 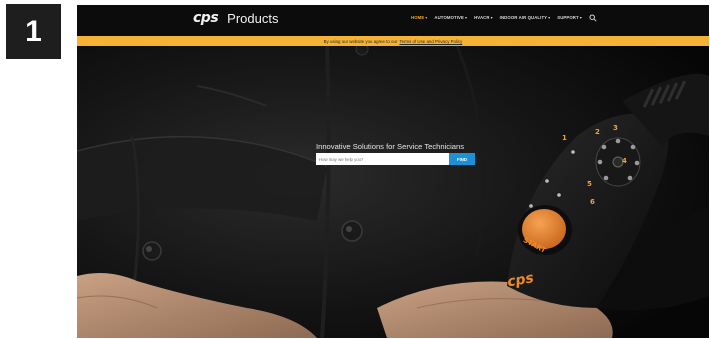 I want to click on nav-label: AUTOMOTIVE, so click(x=449, y=17).